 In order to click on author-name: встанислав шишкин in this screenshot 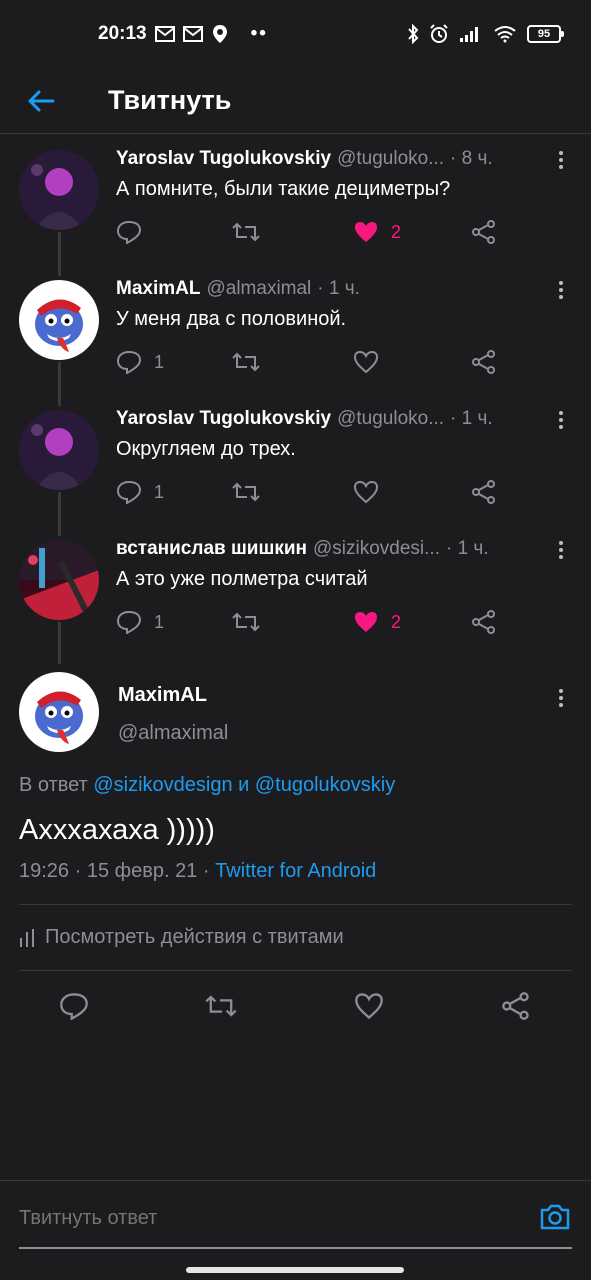, I will do `click(211, 549)`.